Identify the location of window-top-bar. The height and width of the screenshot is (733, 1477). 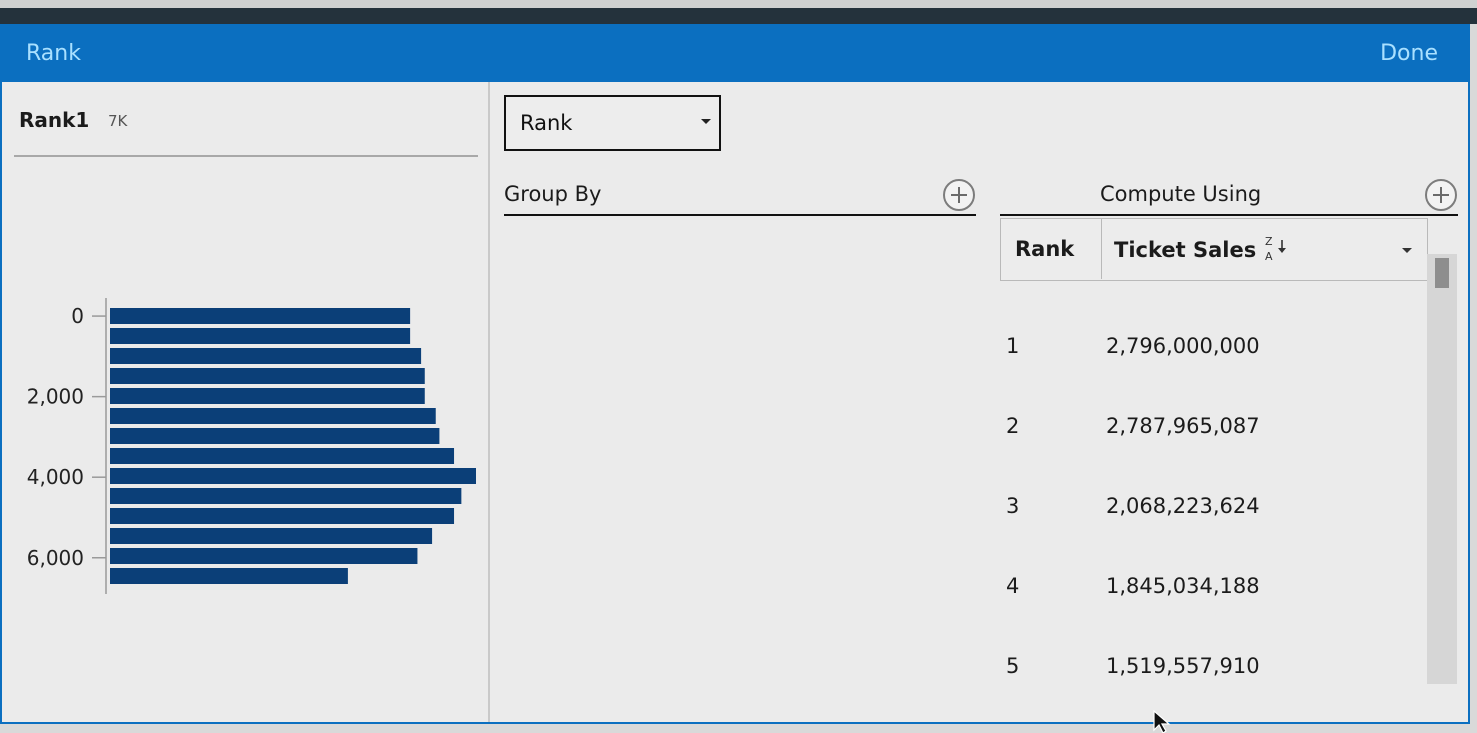
(738, 16).